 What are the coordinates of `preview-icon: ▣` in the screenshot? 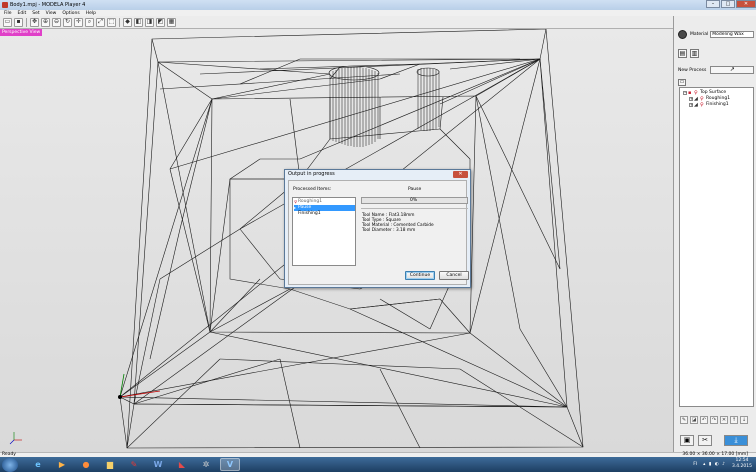 It's located at (687, 440).